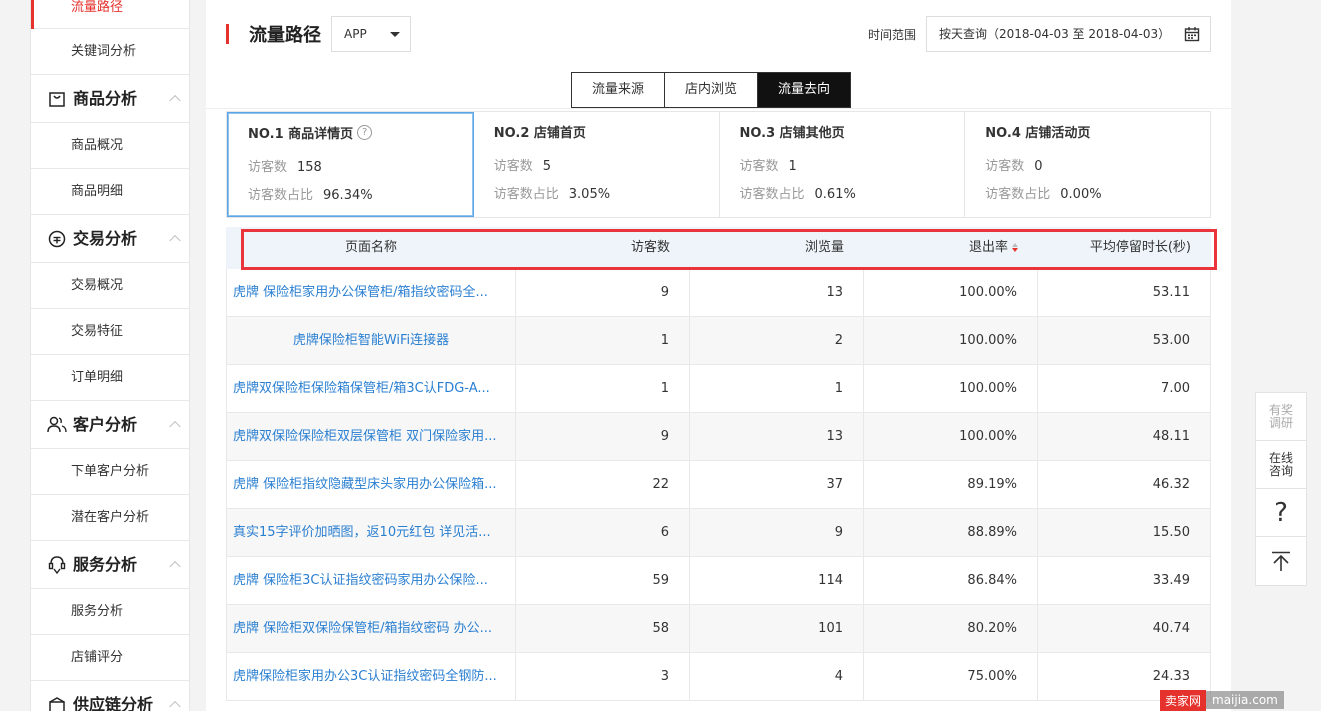 Image resolution: width=1321 pixels, height=711 pixels. I want to click on sidebar-item-6: 交易概况, so click(110, 286).